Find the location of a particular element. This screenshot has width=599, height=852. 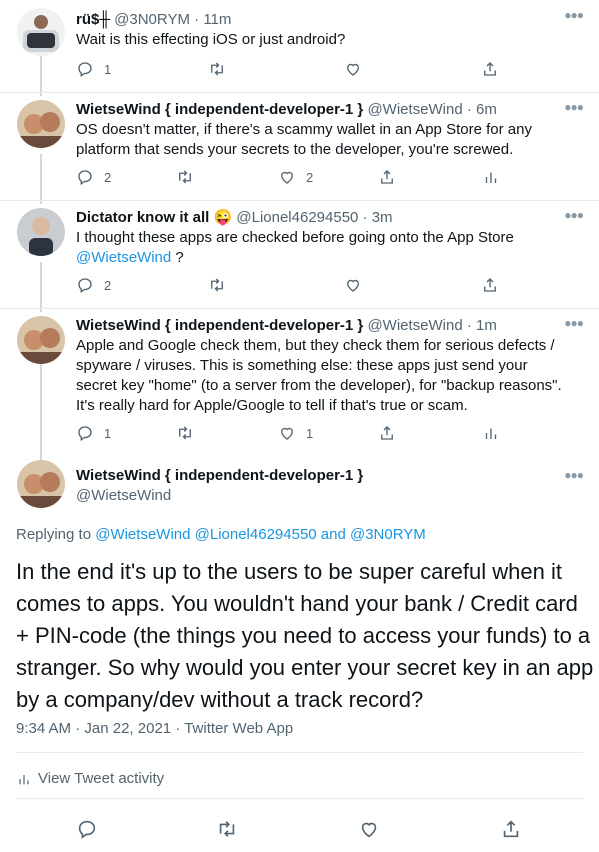

timestamp: 3m is located at coordinates (382, 217).